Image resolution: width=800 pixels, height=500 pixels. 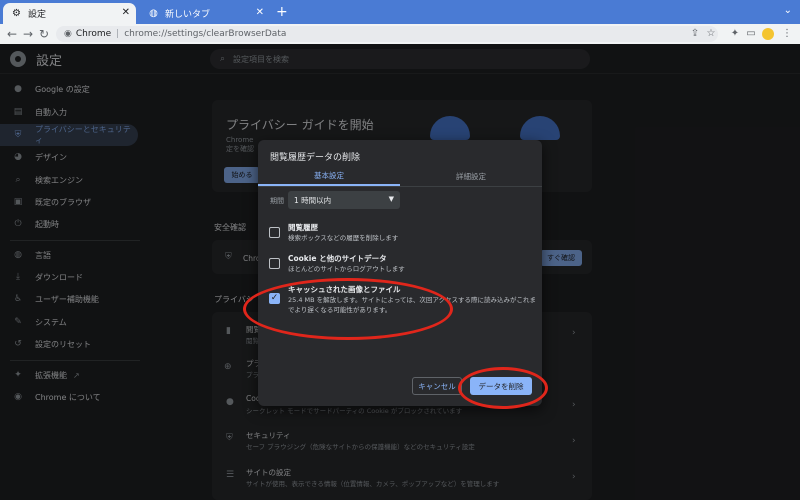 What do you see at coordinates (274, 232) in the screenshot?
I see `checkbox-browsing-history` at bounding box center [274, 232].